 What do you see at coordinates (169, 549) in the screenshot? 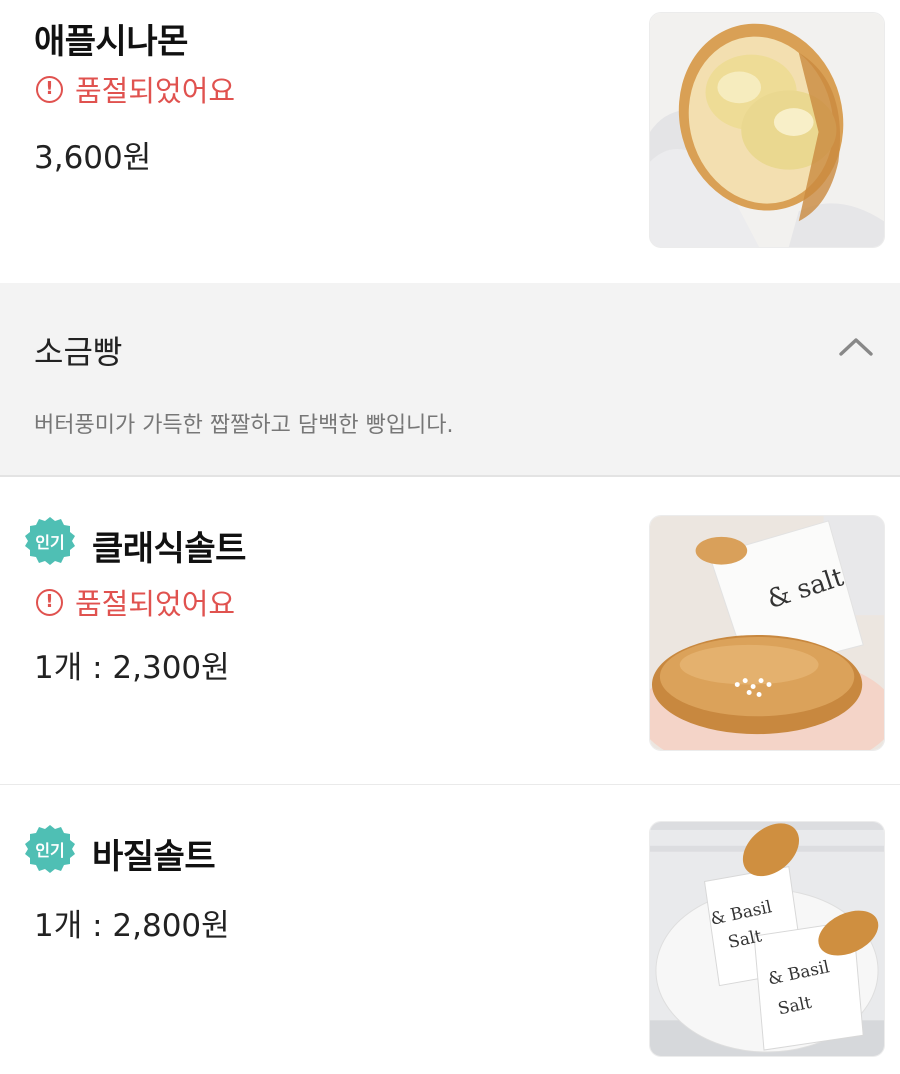
I see `item-name: 클래식솔트` at bounding box center [169, 549].